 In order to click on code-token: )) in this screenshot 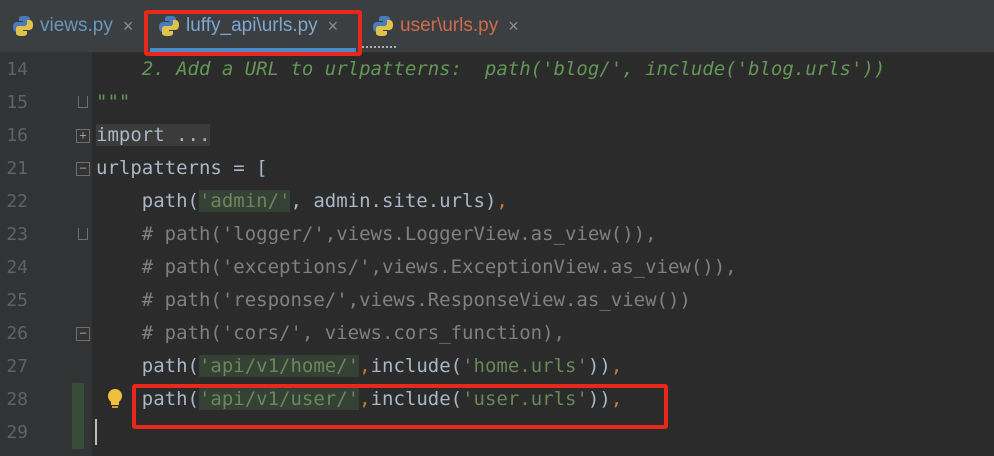, I will do `click(599, 366)`.